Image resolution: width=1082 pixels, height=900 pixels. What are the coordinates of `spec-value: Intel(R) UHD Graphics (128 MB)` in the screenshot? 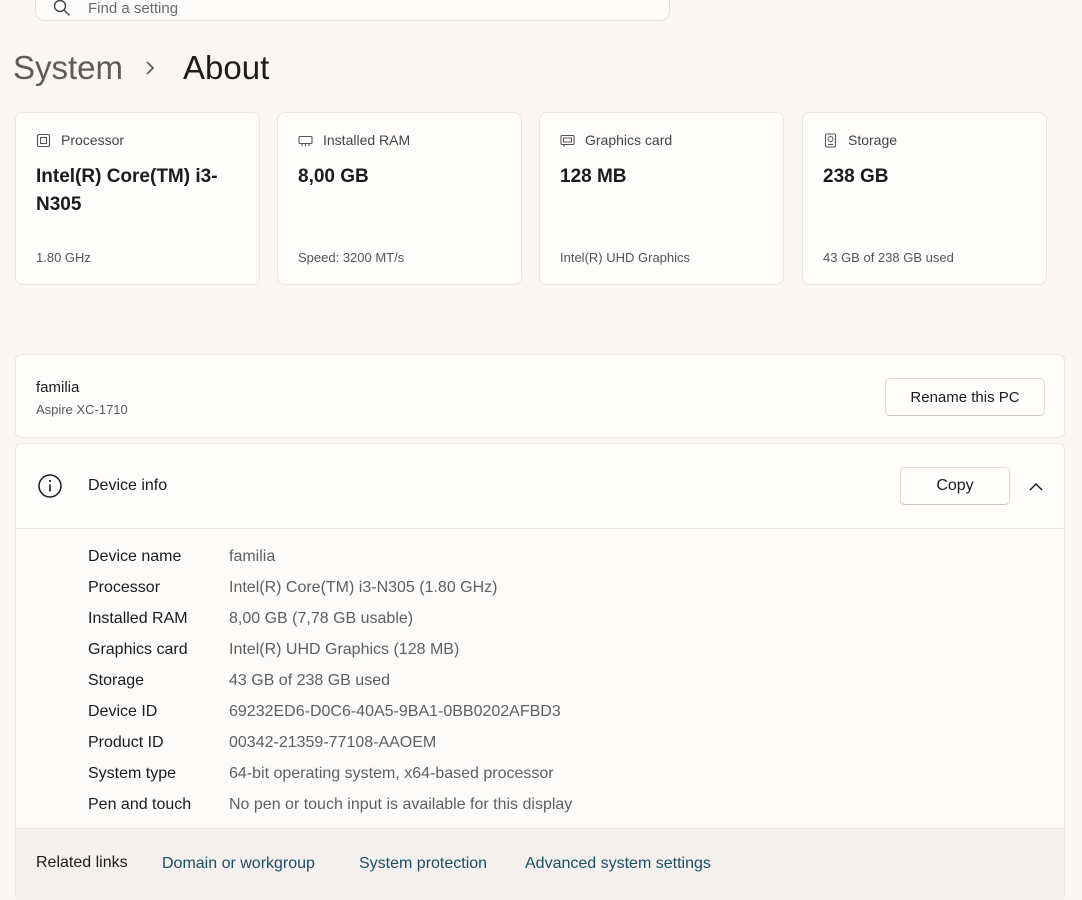 It's located at (344, 649).